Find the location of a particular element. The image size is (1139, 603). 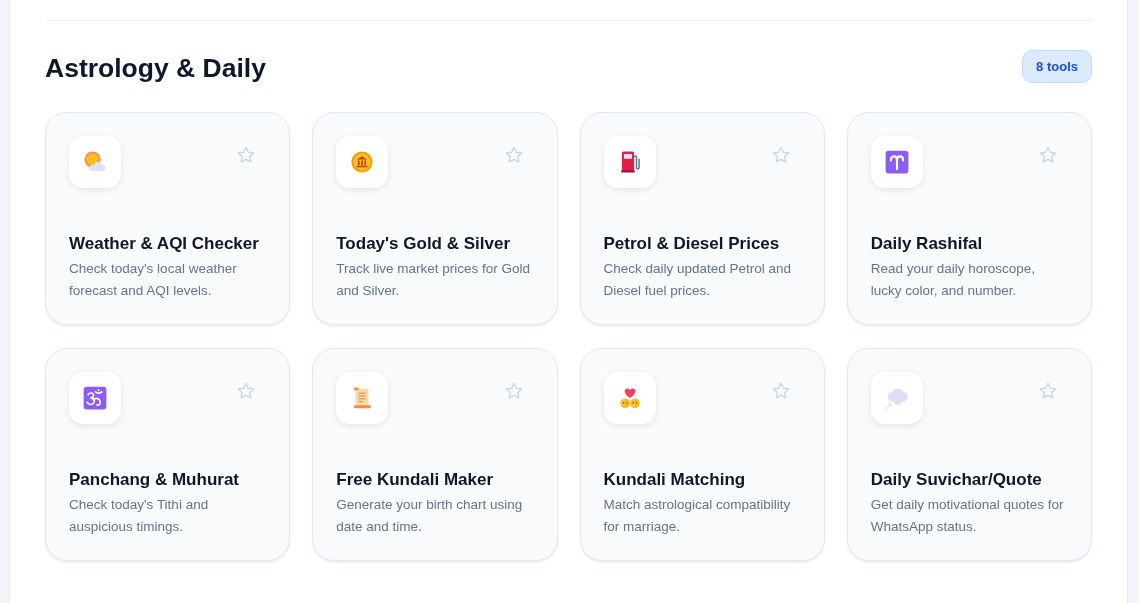

tool-description: Get daily motivational quotes for WhatsApp status. is located at coordinates (967, 516).